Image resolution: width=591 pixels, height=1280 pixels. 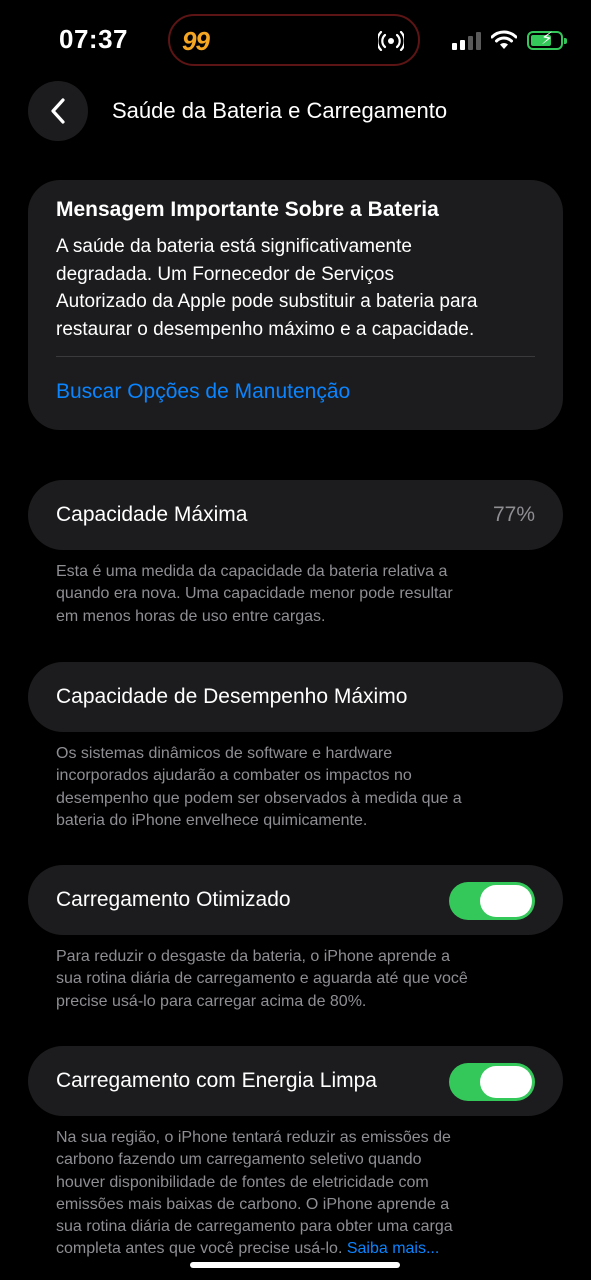 I want to click on divider, so click(x=295, y=356).